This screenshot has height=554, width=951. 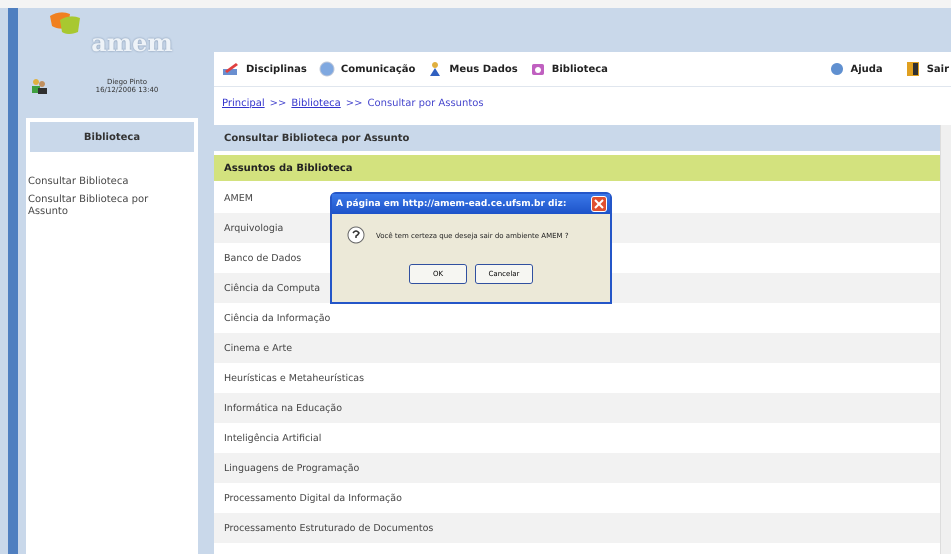 I want to click on page-title: Consultar Biblioteca por Assunto, so click(x=577, y=138).